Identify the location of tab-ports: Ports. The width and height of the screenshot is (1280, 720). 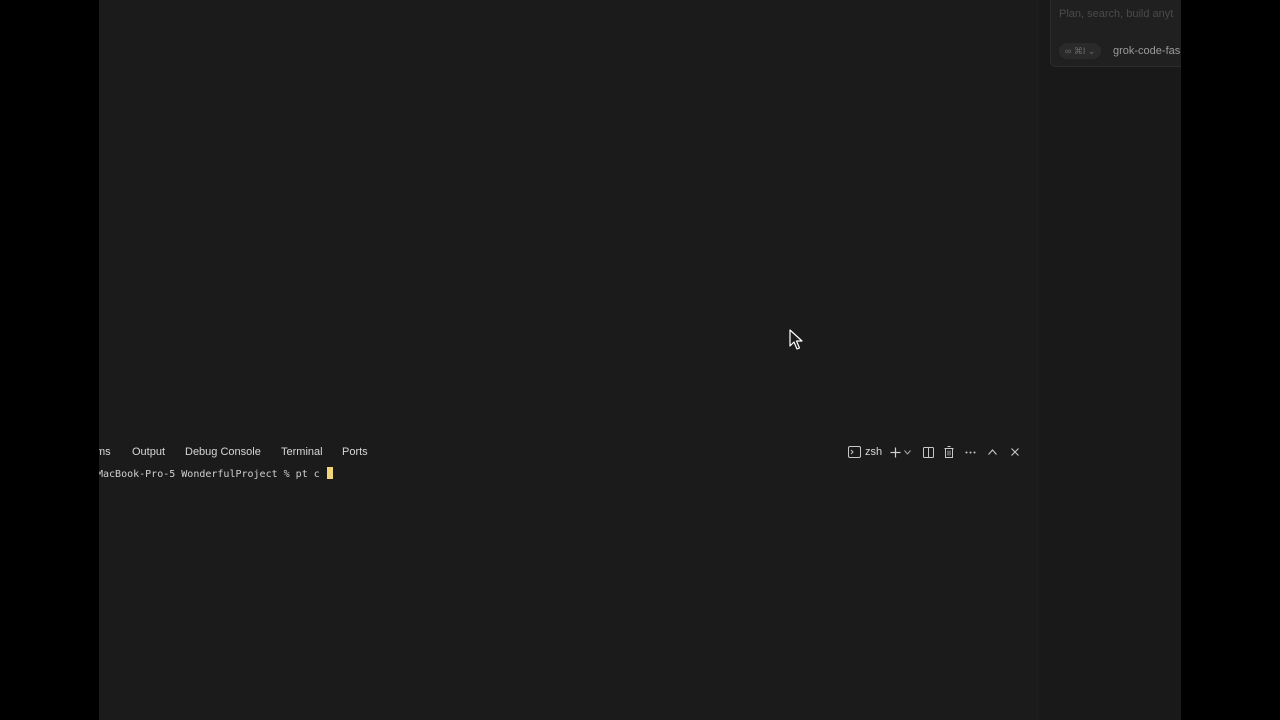
(355, 452).